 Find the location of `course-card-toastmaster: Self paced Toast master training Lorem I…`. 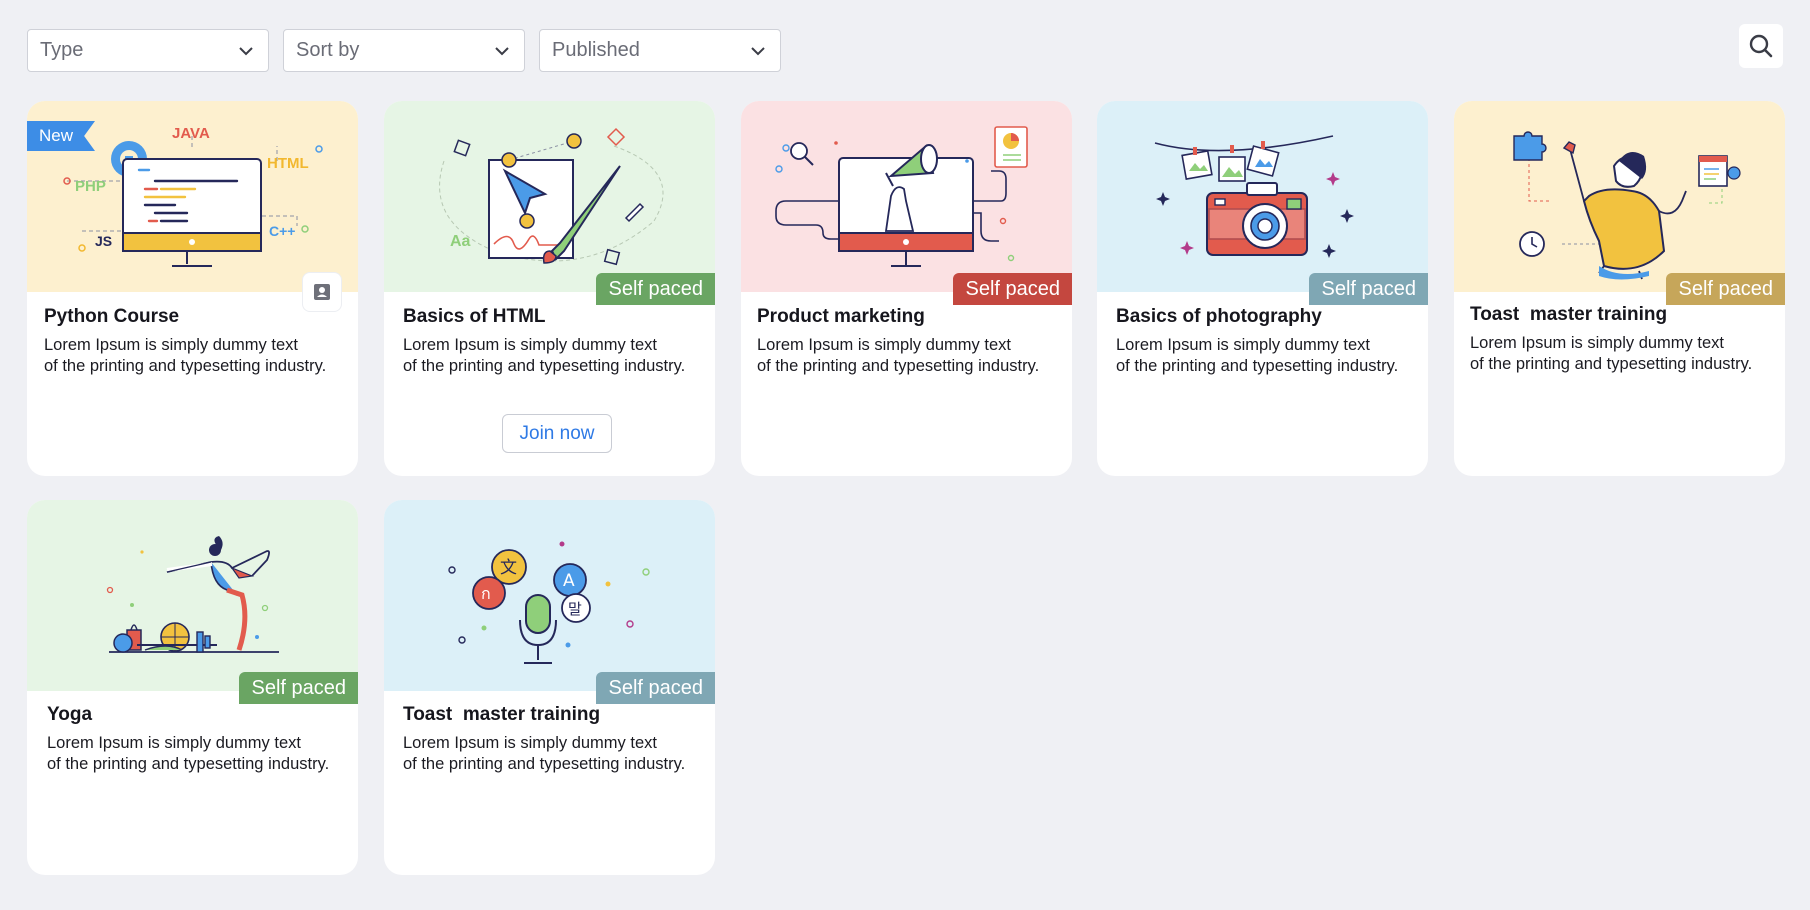

course-card-toastmaster: Self paced Toast master training Lorem I… is located at coordinates (1619, 288).